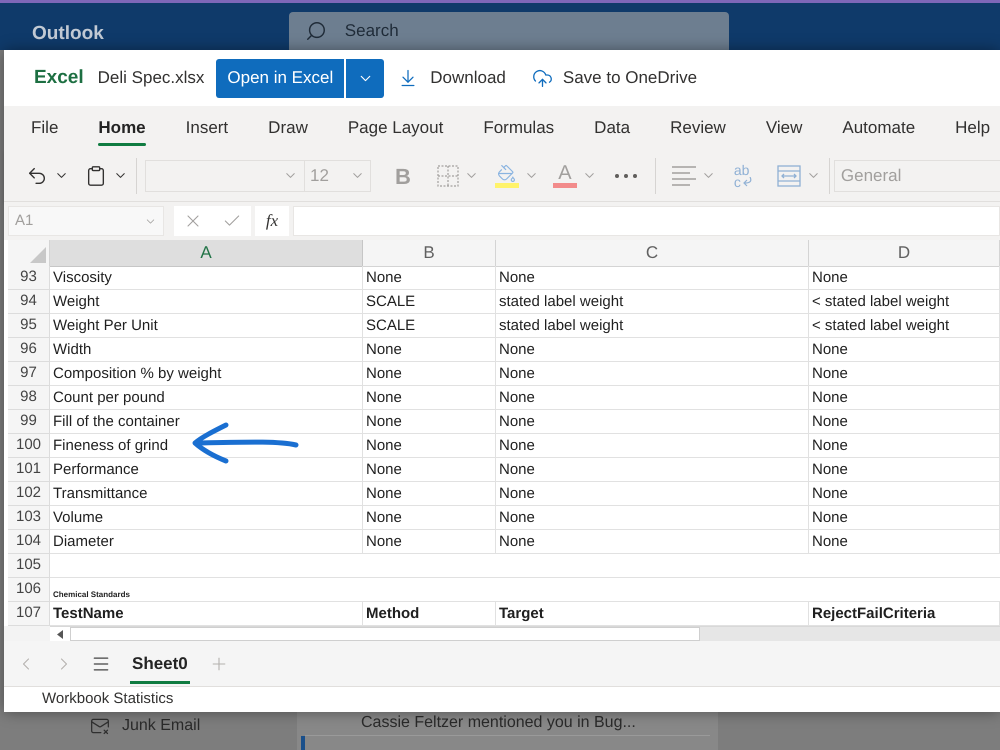 This screenshot has height=750, width=1000. Describe the element at coordinates (206, 253) in the screenshot. I see `column-header: A` at that location.